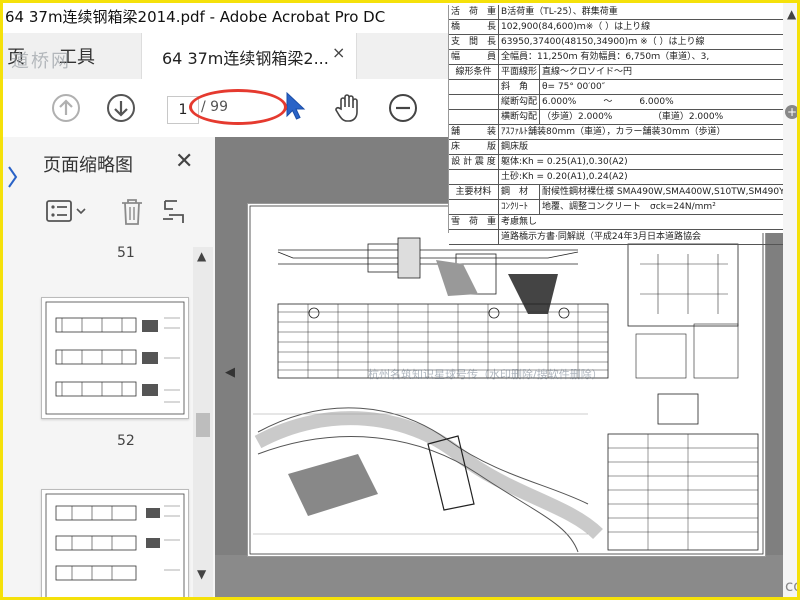 This screenshot has height=600, width=800. What do you see at coordinates (474, 72) in the screenshot?
I see `spec-label: 線形条件` at bounding box center [474, 72].